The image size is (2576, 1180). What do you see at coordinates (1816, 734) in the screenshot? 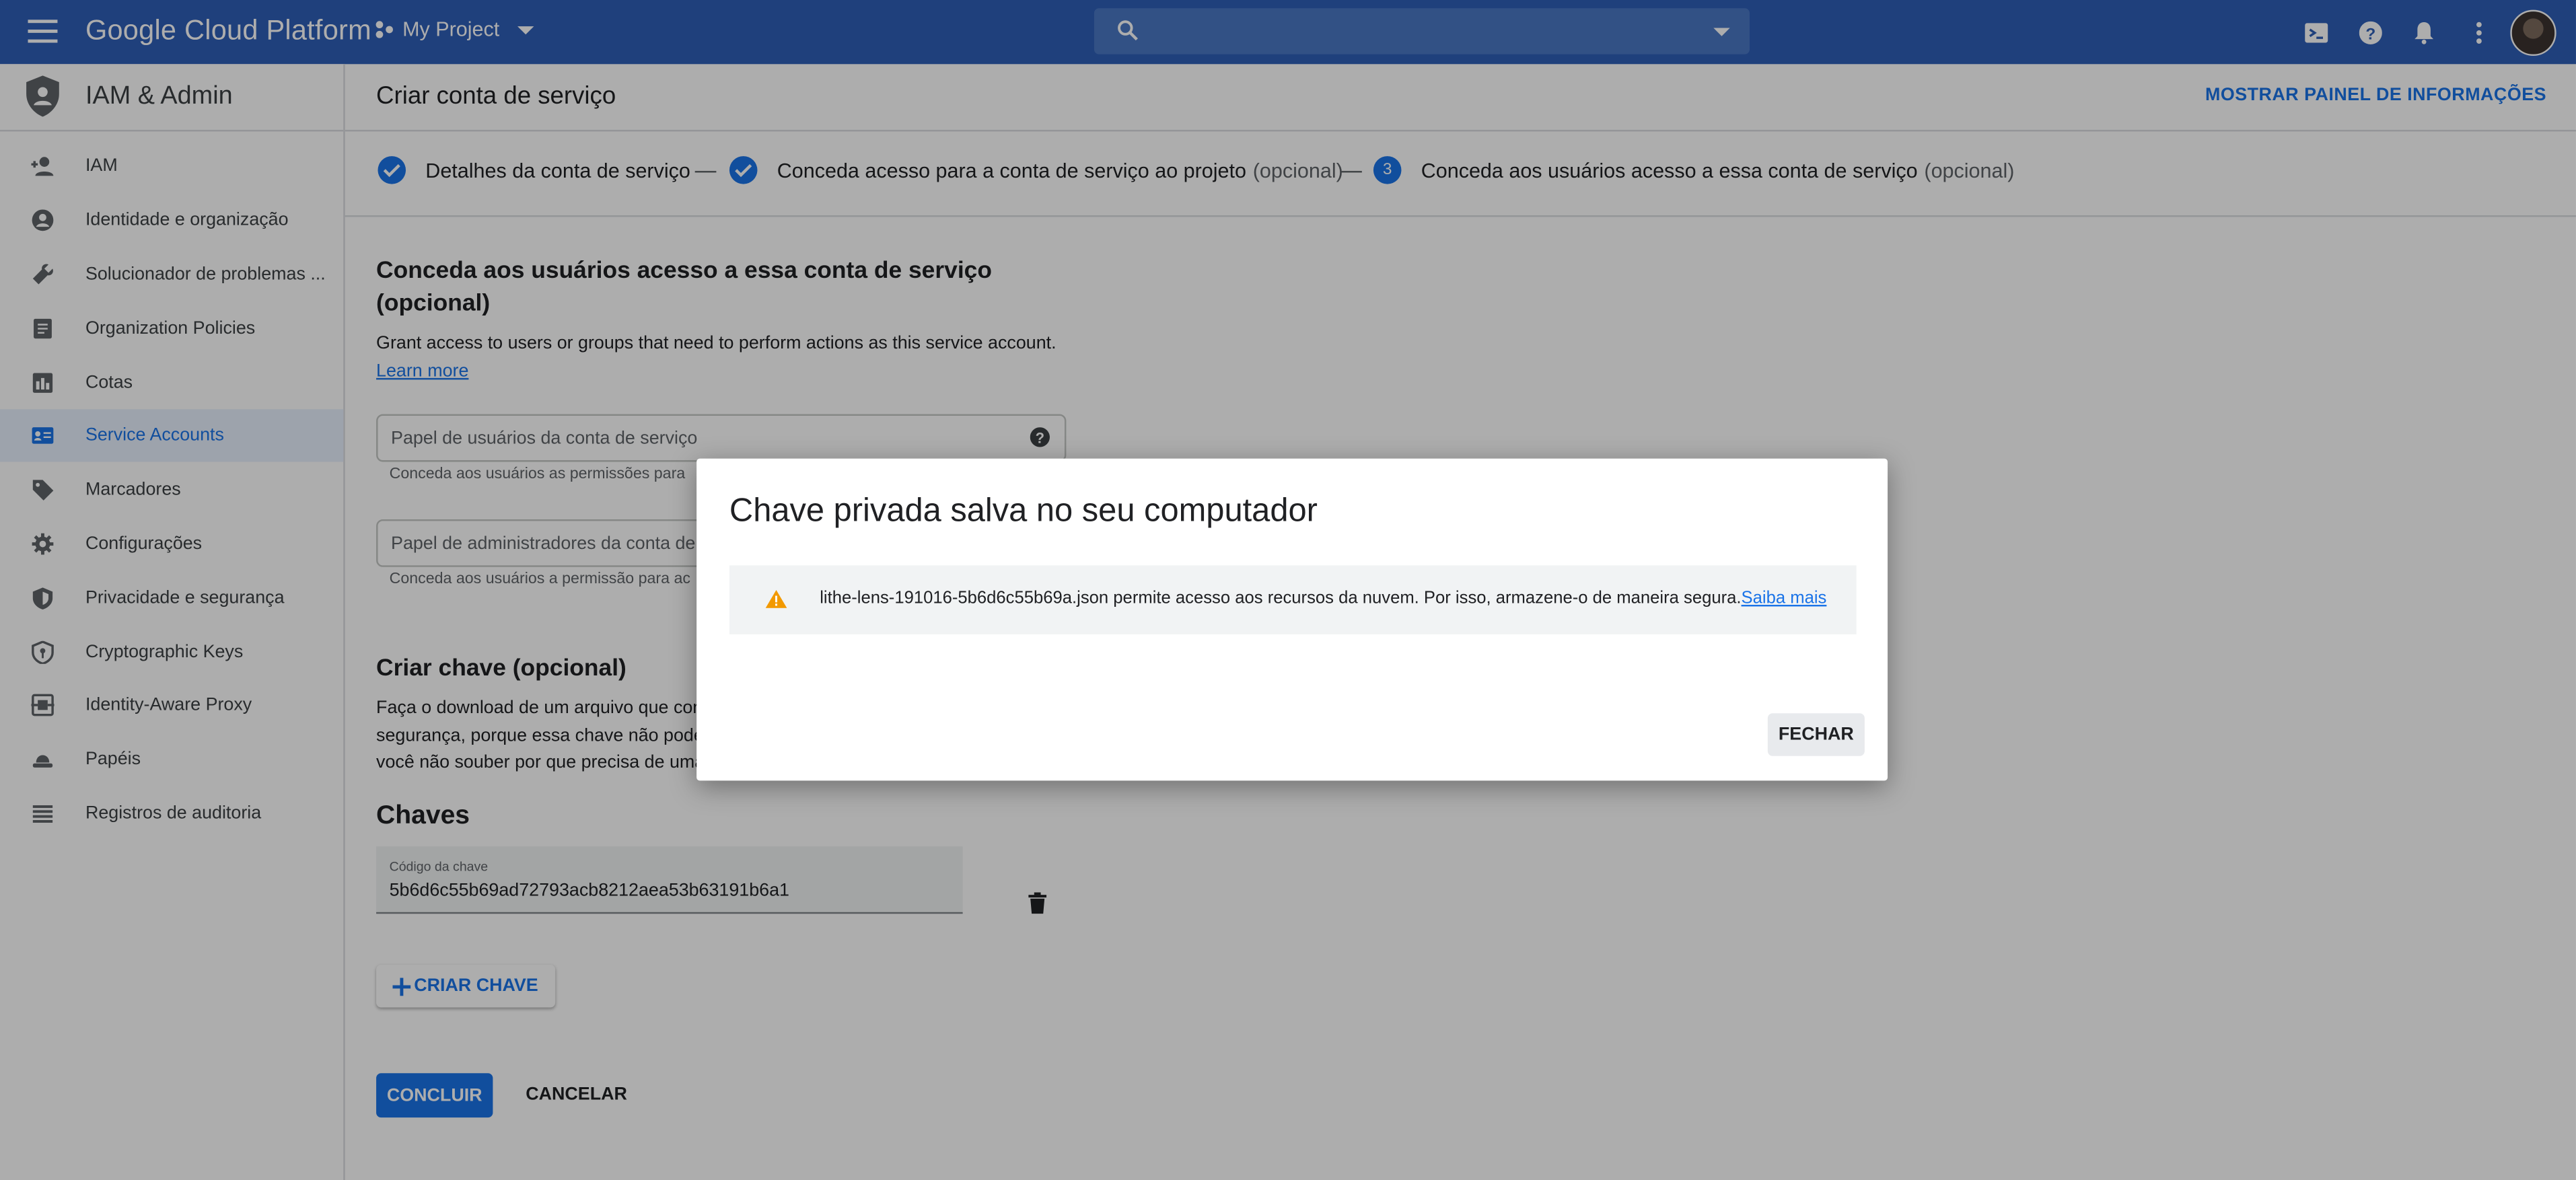
I see `close-button: FECHAR` at bounding box center [1816, 734].